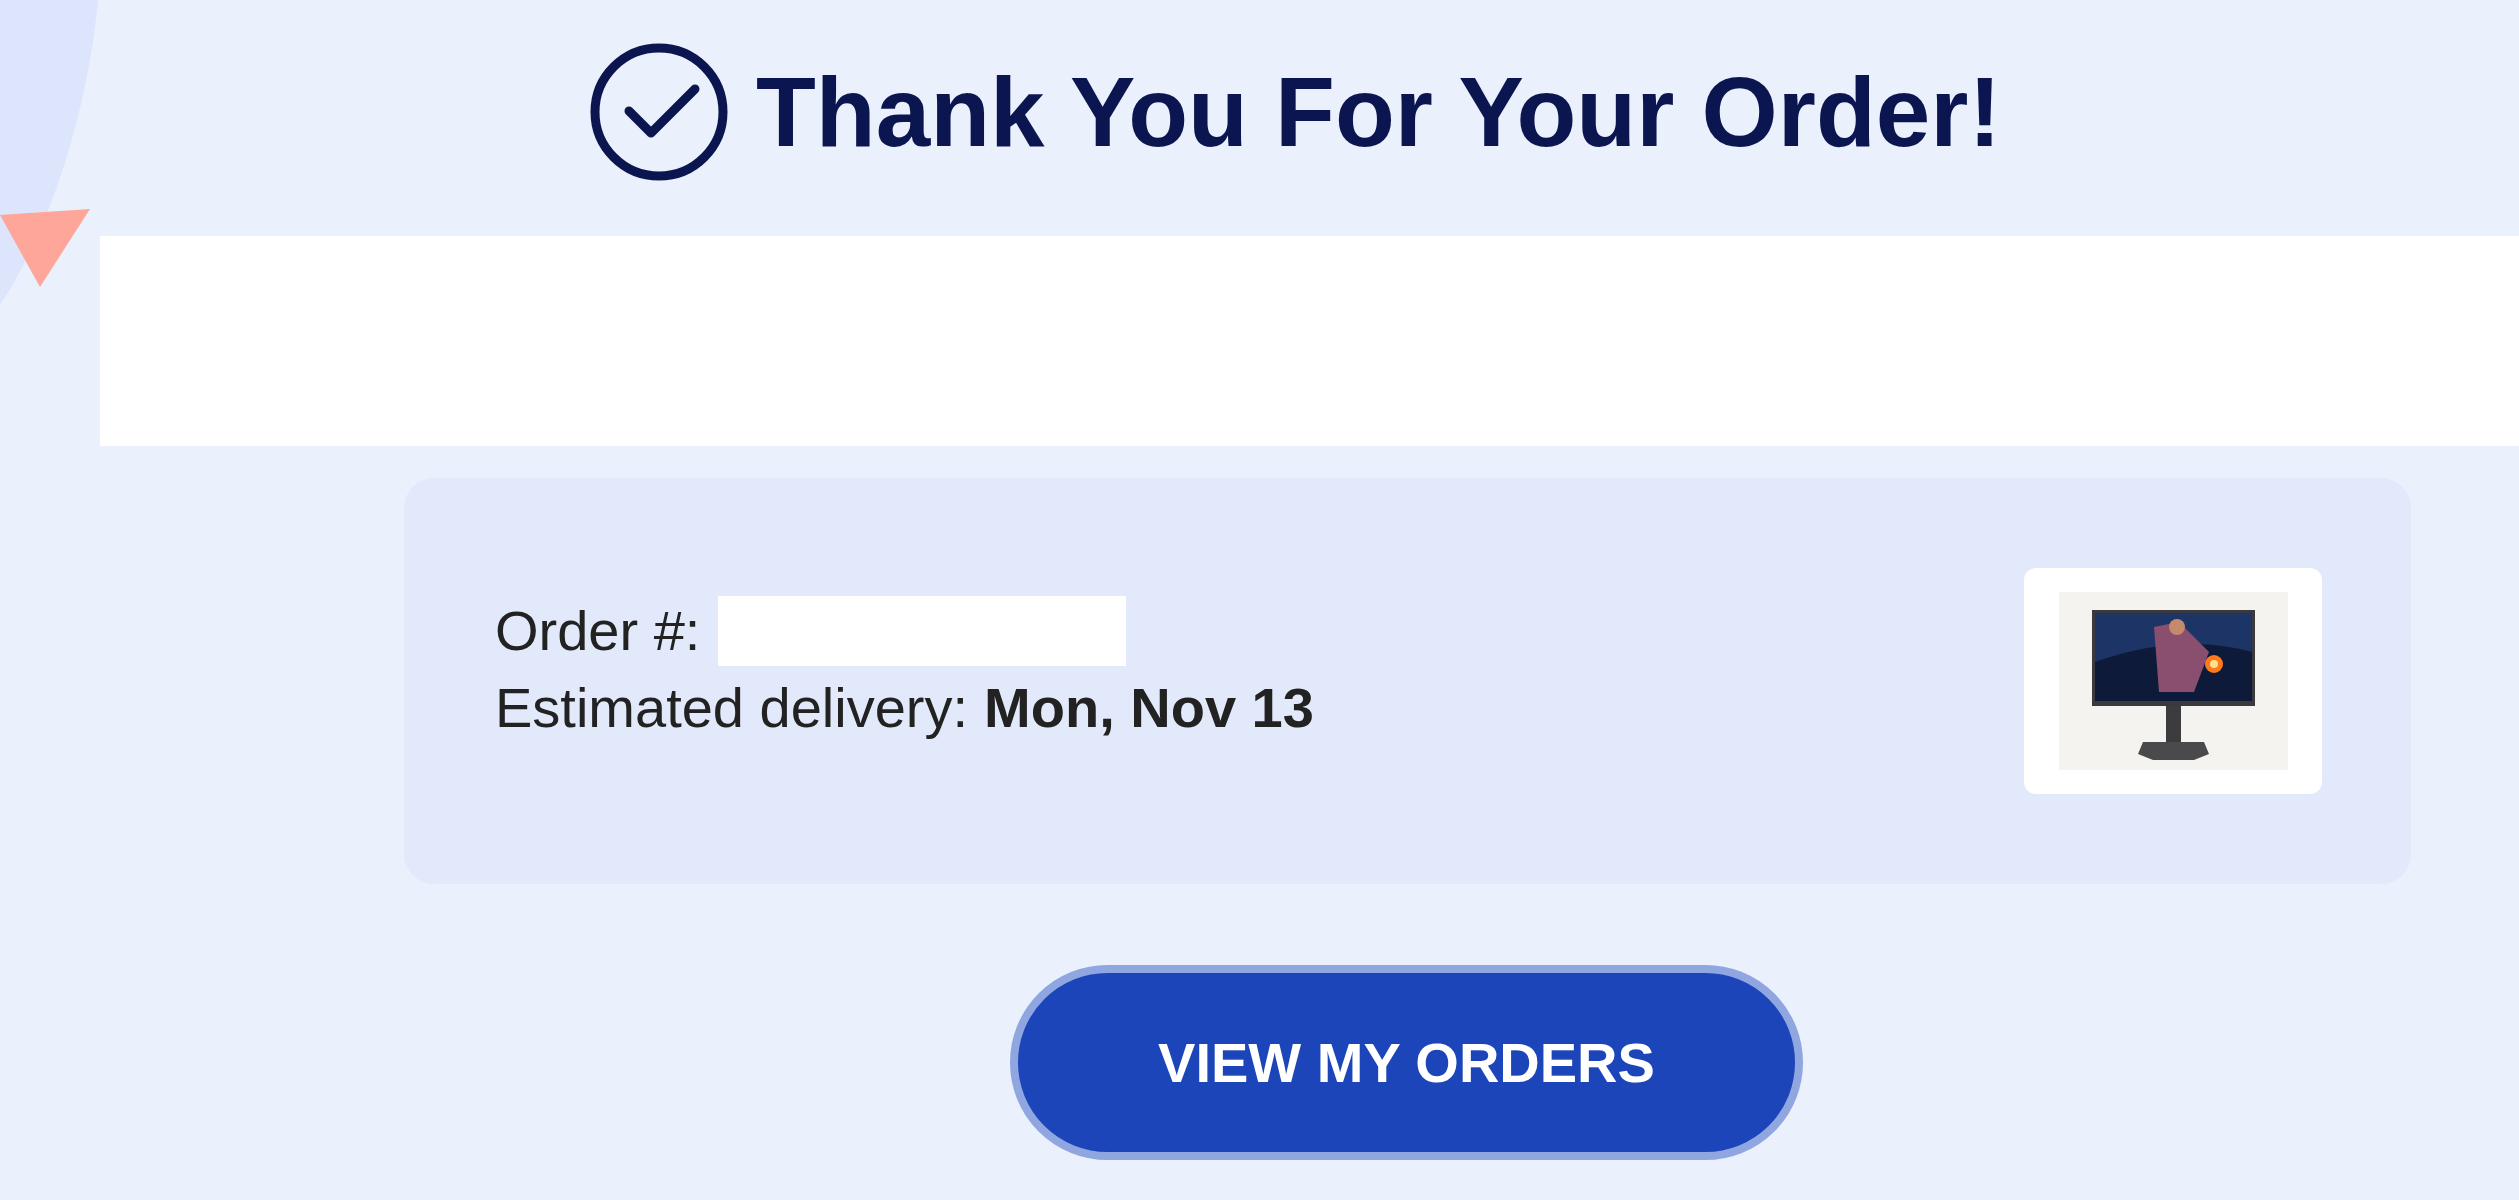  Describe the element at coordinates (1406, 1062) in the screenshot. I see `view-orders-button: VIEW MY ORDERS` at that location.